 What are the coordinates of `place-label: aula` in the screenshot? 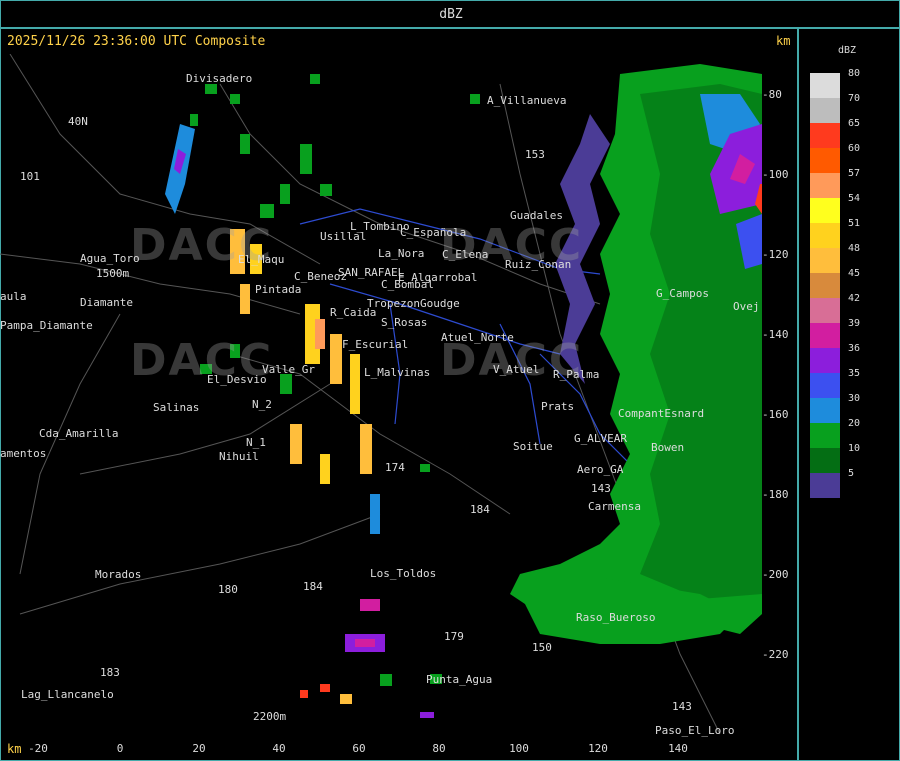 It's located at (13, 296).